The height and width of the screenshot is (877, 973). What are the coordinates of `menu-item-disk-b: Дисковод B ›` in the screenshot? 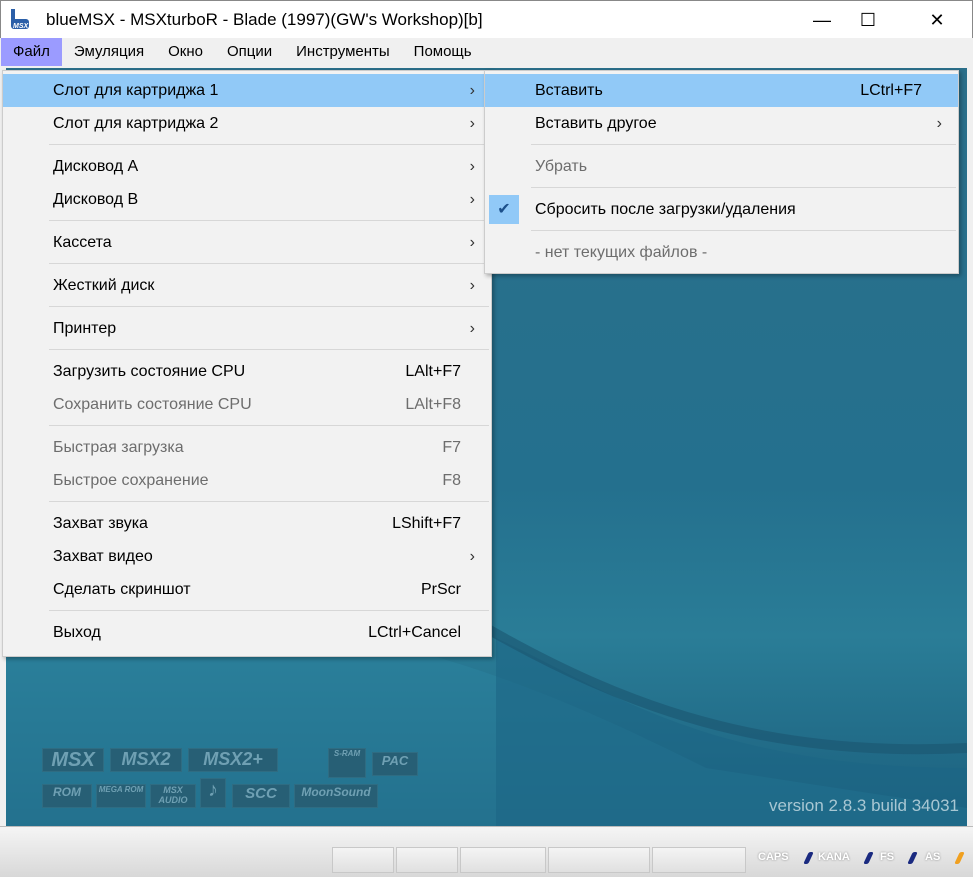 It's located at (247, 199).